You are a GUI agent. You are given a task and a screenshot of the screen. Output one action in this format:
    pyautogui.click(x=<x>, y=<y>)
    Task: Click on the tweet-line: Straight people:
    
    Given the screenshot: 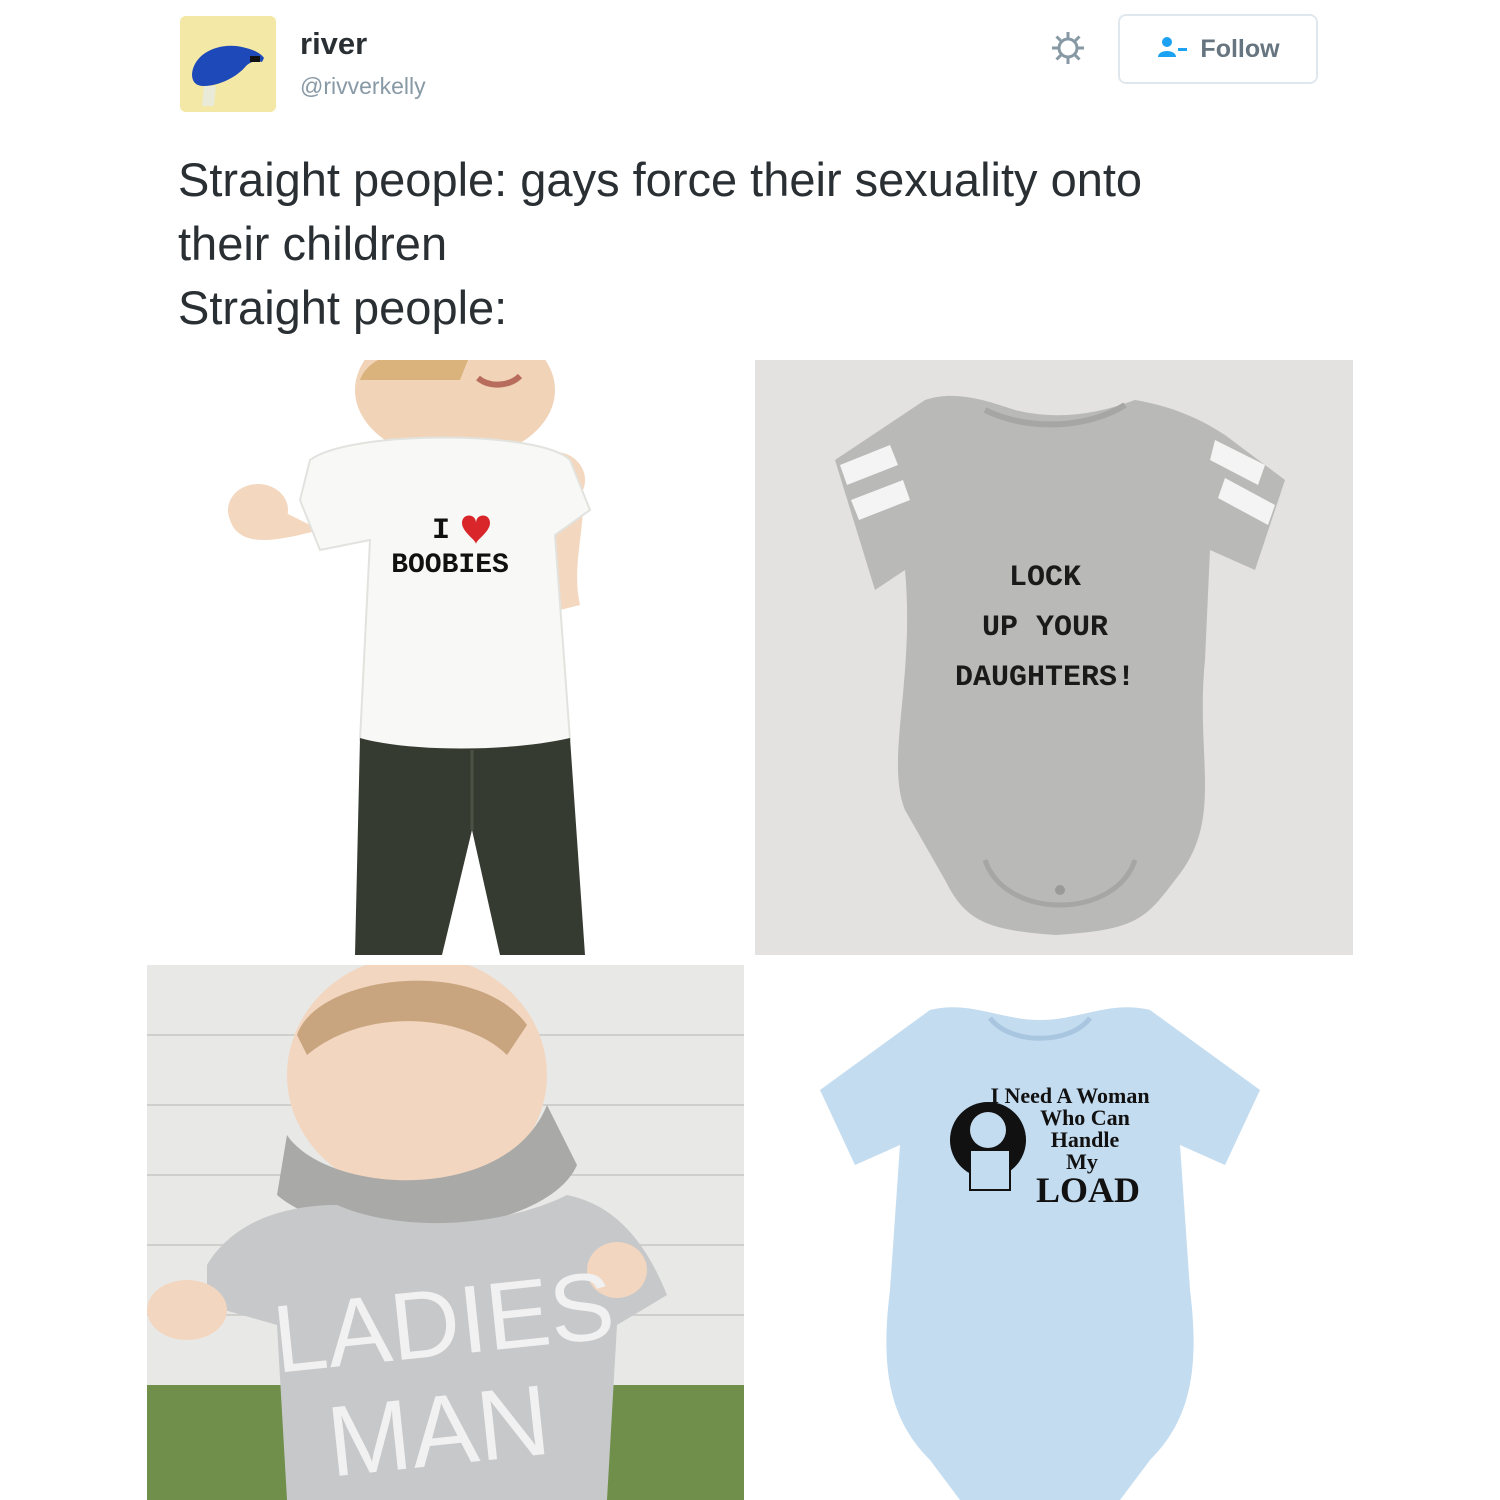 What is the action you would take?
    pyautogui.click(x=343, y=307)
    